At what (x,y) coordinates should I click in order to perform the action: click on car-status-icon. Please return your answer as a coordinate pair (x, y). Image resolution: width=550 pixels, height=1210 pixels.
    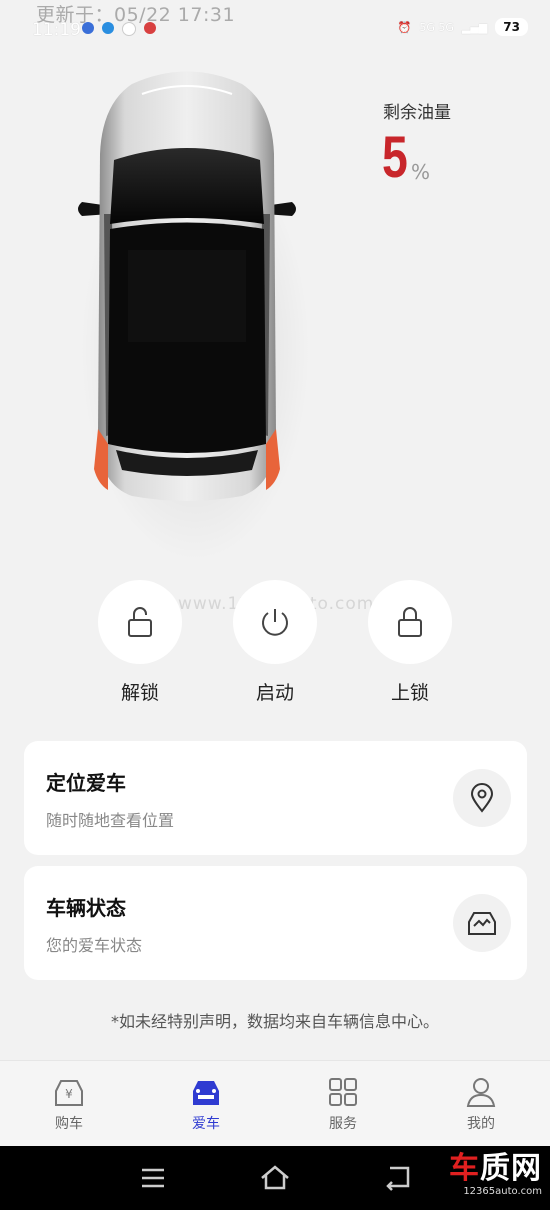
    Looking at the image, I should click on (482, 923).